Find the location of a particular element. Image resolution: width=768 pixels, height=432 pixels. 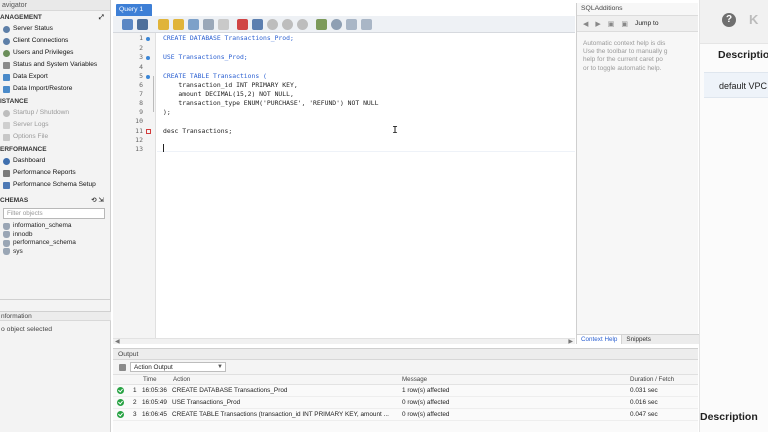

success-check-icon is located at coordinates (120, 414).